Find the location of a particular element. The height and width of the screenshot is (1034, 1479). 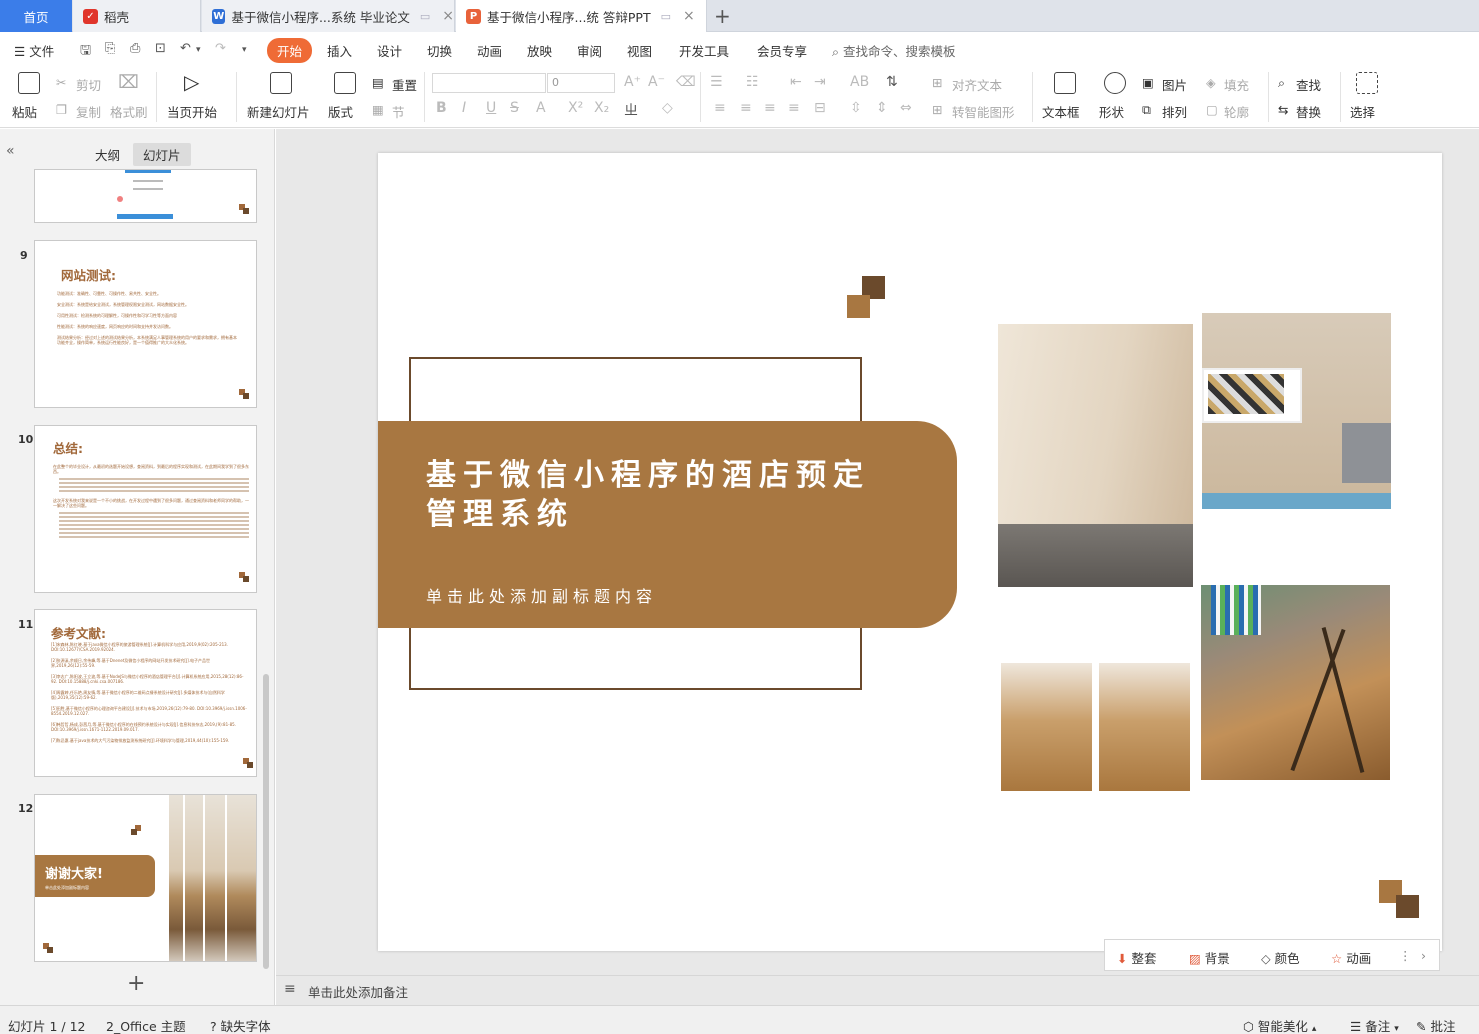

column-spacing-icon: ⇔ is located at coordinates (906, 108).